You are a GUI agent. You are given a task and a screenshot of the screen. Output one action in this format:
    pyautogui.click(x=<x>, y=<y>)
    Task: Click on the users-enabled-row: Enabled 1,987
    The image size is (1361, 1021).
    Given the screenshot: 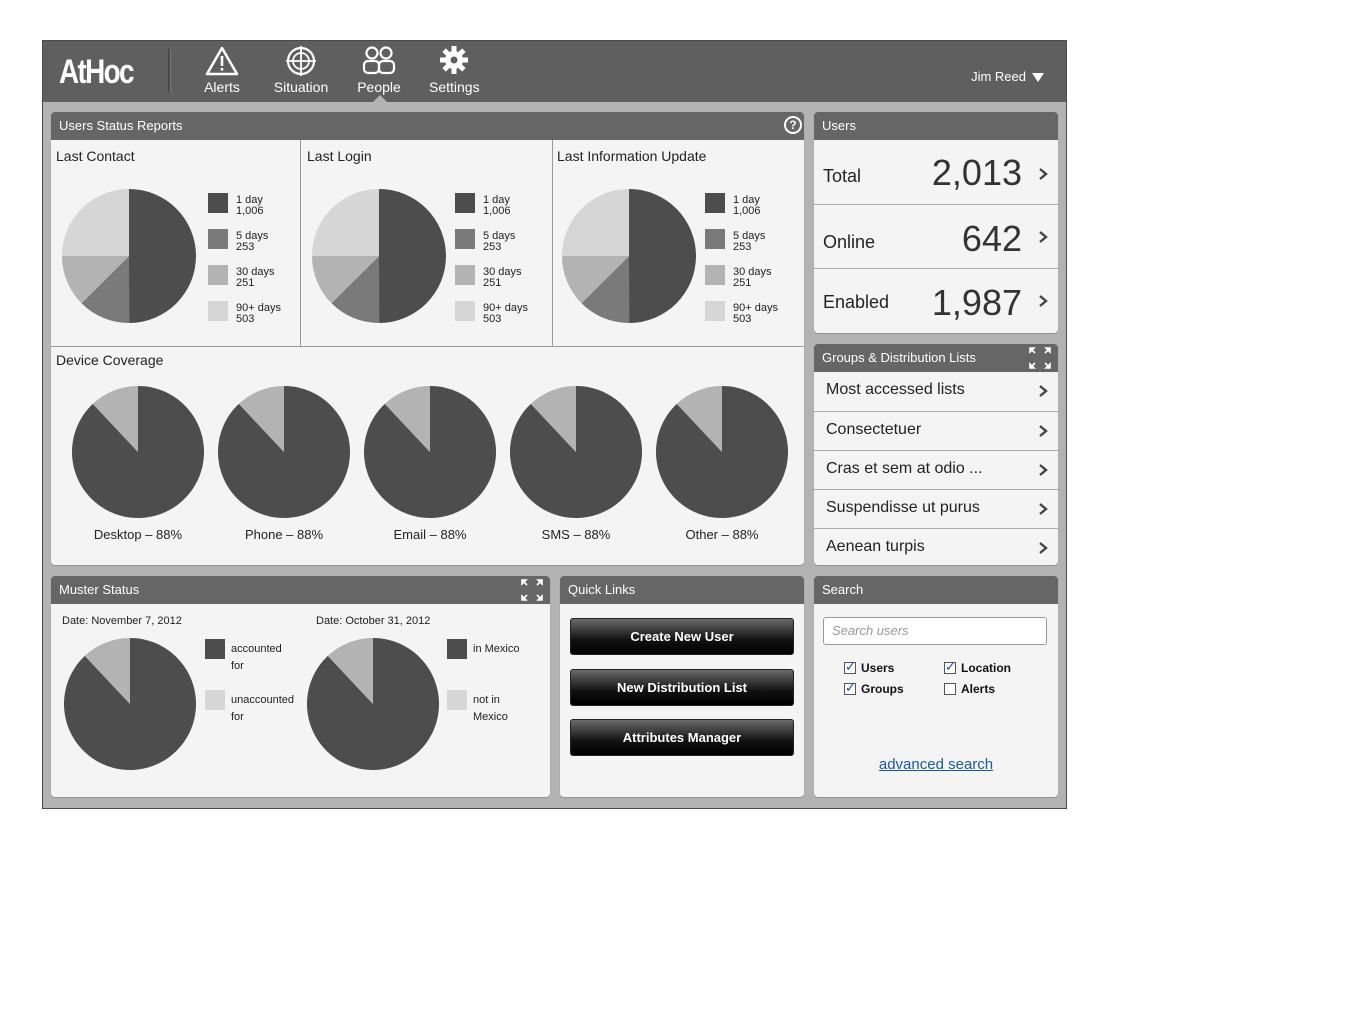 What is the action you would take?
    pyautogui.click(x=936, y=300)
    